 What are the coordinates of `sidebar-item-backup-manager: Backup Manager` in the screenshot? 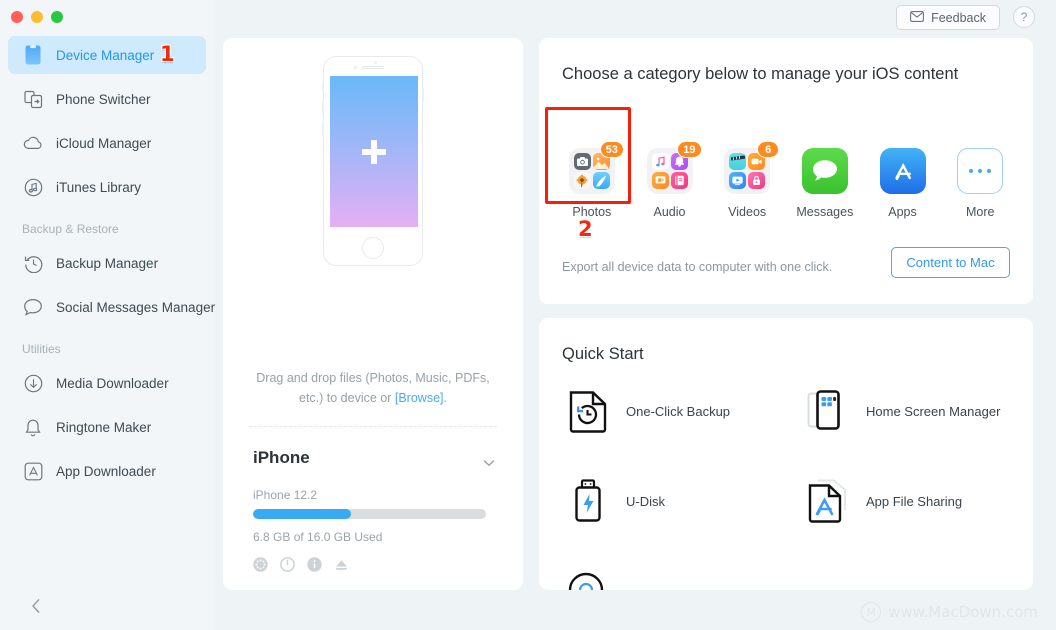 It's located at (107, 263).